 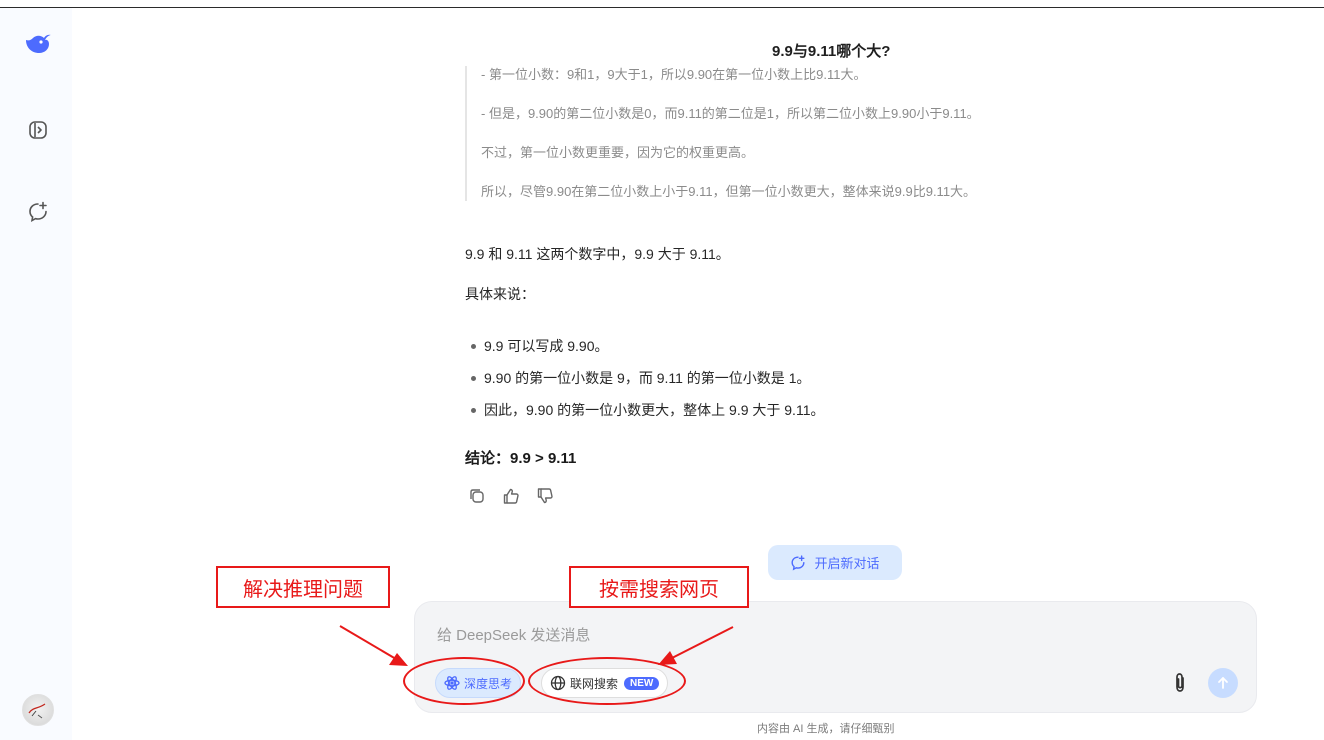 I want to click on message-input-box: 给 DeepSeek 发送消息 深度思考 联网搜索 NEW, so click(x=835, y=657).